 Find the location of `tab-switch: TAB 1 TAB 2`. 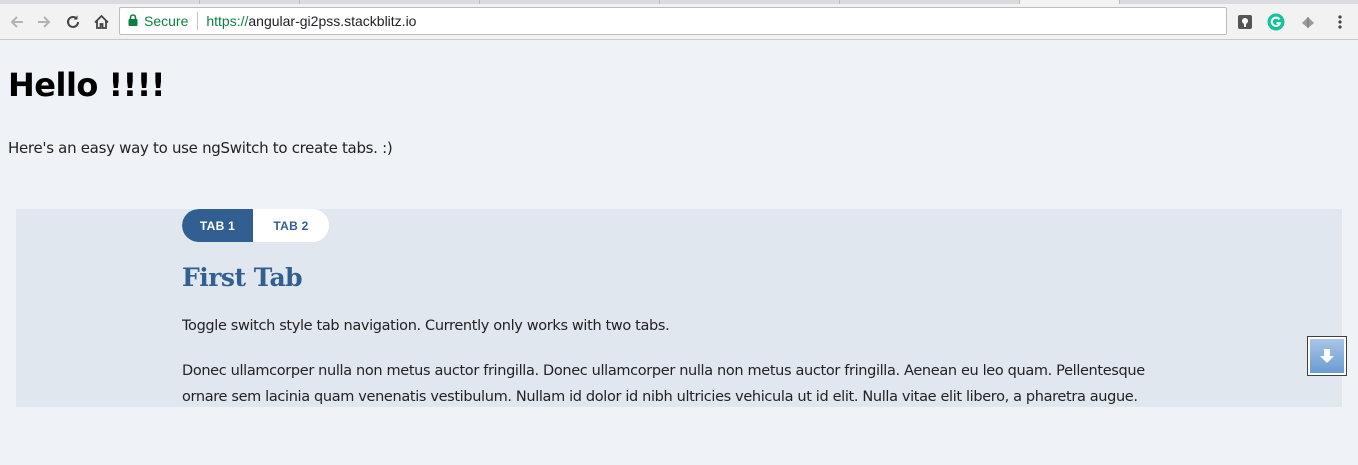

tab-switch: TAB 1 TAB 2 is located at coordinates (255, 225).